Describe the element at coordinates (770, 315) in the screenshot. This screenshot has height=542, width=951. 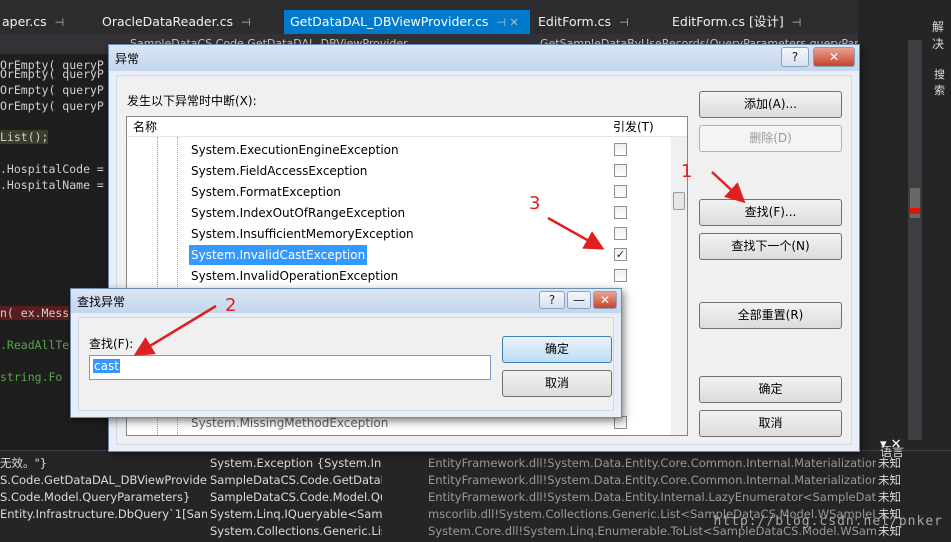
I see `reset-all-button: 全部重置(R)` at that location.